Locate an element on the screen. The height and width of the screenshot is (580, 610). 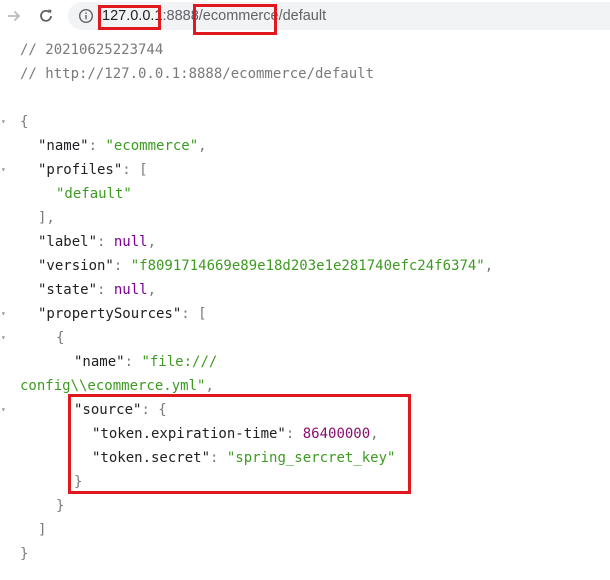
json-line-property-sources: "propertySources": [ is located at coordinates (122, 314).